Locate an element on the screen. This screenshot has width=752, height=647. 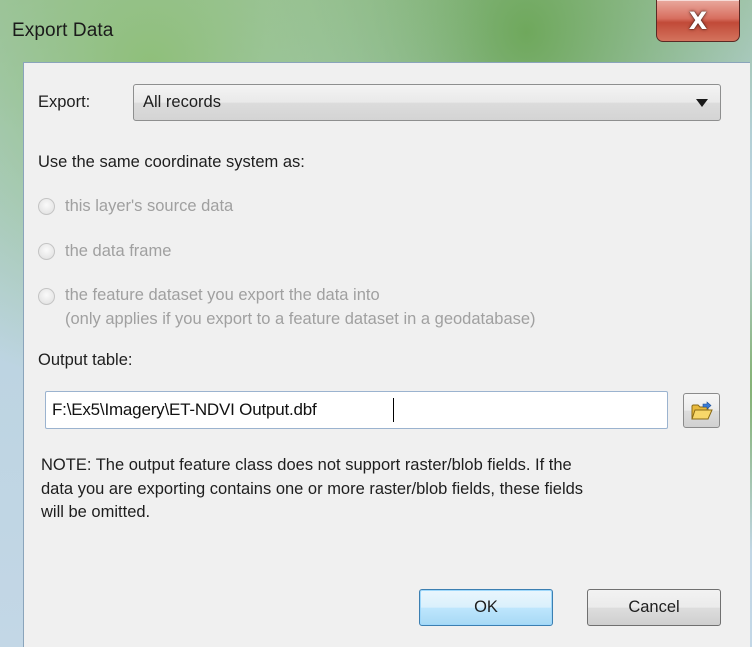
close-icon: X is located at coordinates (698, 20).